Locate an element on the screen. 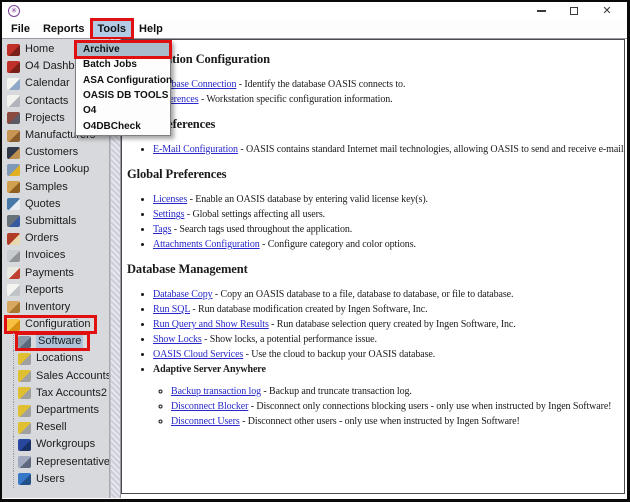 The height and width of the screenshot is (502, 630). close-icon: ✕ is located at coordinates (607, 11).